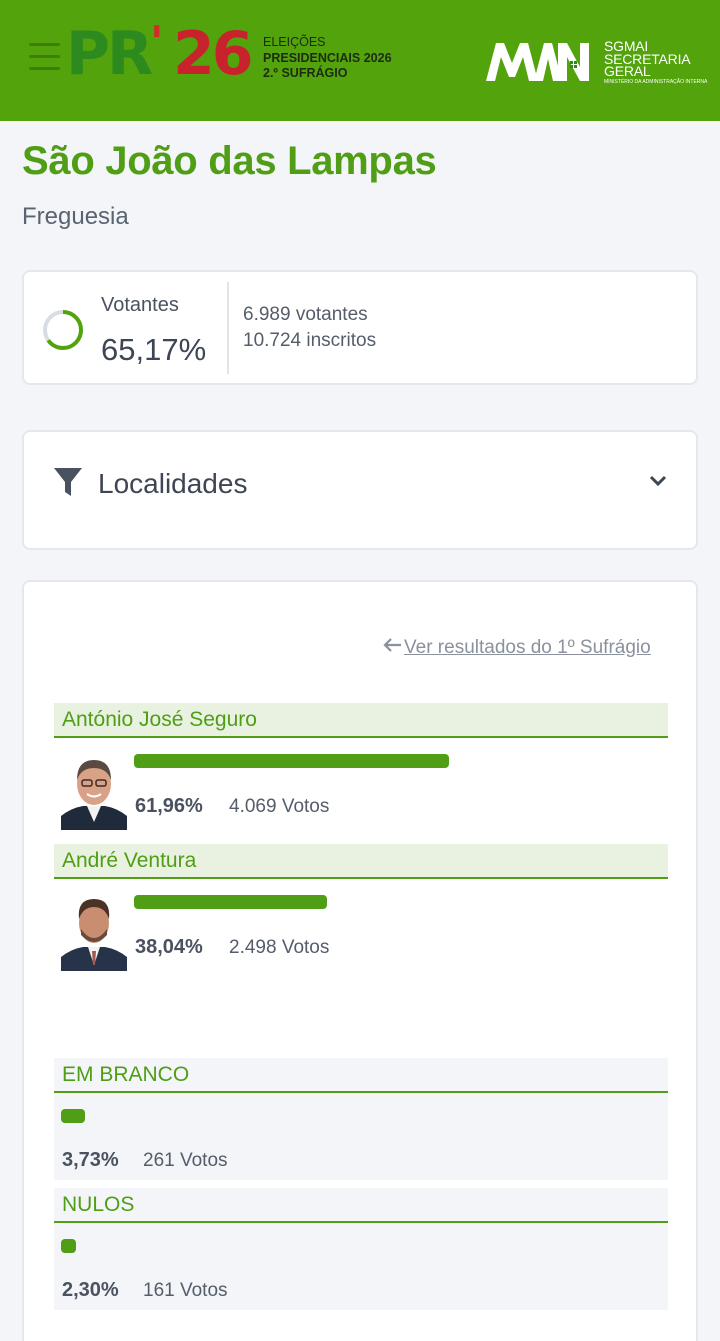 This screenshot has height=1341, width=720. Describe the element at coordinates (169, 806) in the screenshot. I see `candidate-percent: 61,96%` at that location.